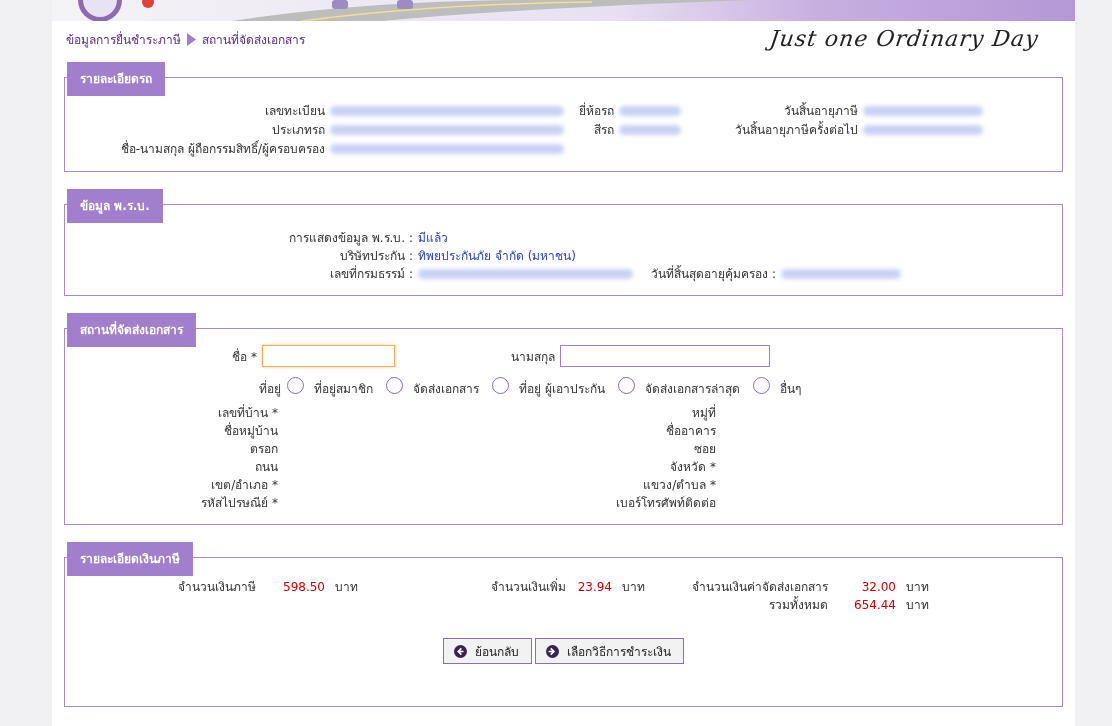 The image size is (1112, 726). Describe the element at coordinates (115, 206) in the screenshot. I see `section-header: ข้อมูล พ.ร.บ.` at that location.